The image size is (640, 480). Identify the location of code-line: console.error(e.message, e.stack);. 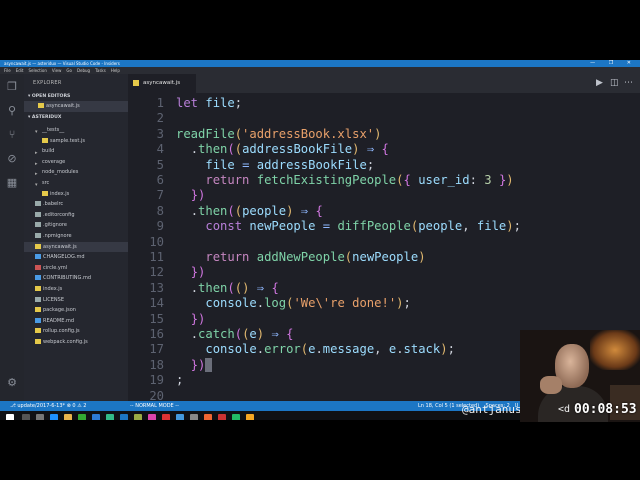
(315, 349).